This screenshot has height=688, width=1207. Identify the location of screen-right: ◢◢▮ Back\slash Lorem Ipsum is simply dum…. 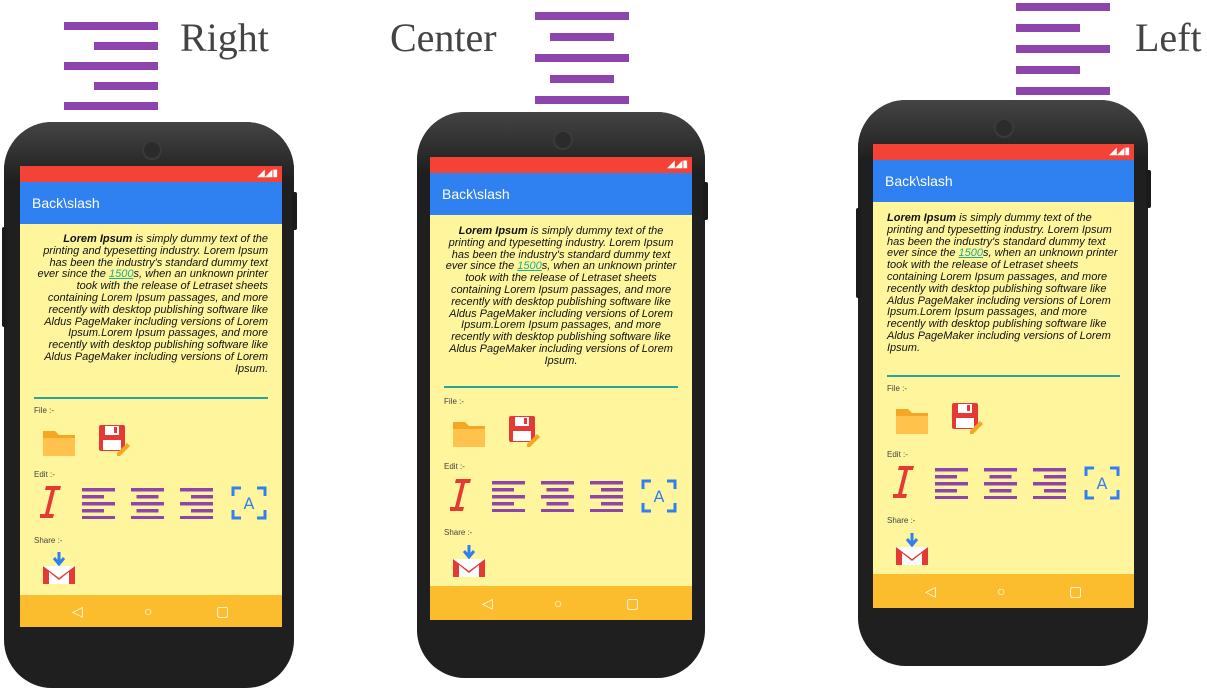
(151, 396).